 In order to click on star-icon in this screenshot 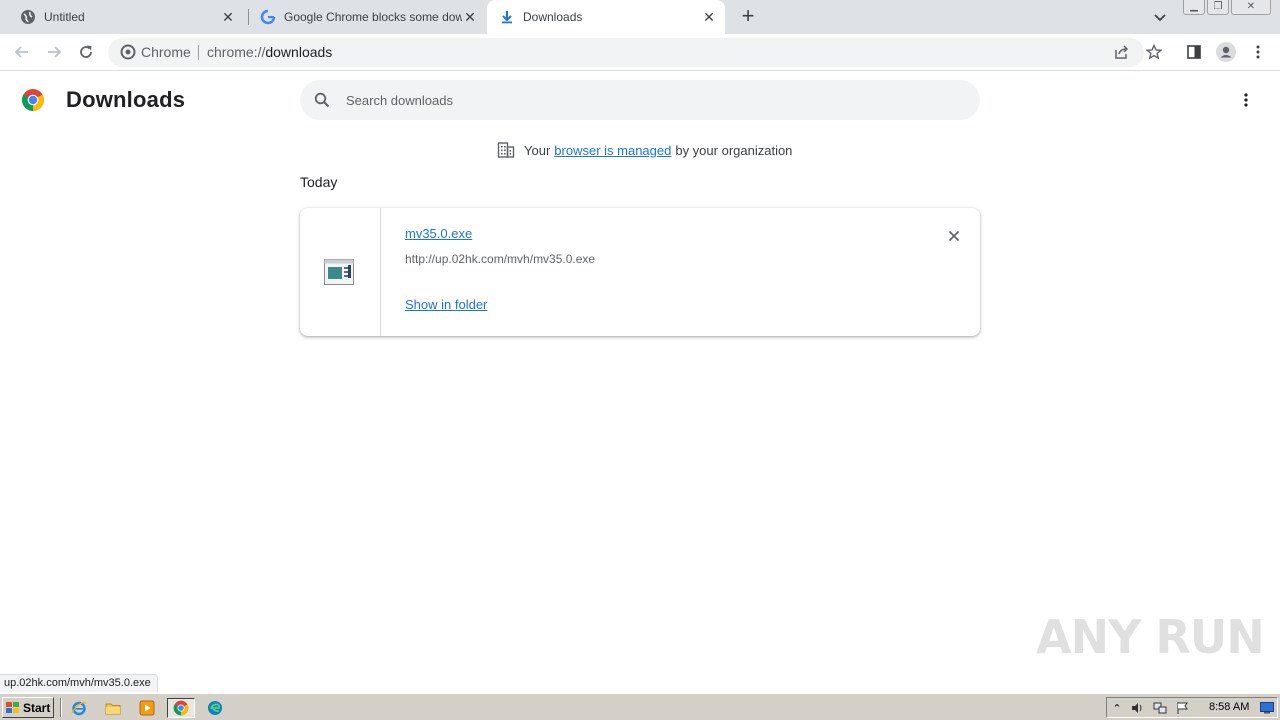, I will do `click(1154, 52)`.